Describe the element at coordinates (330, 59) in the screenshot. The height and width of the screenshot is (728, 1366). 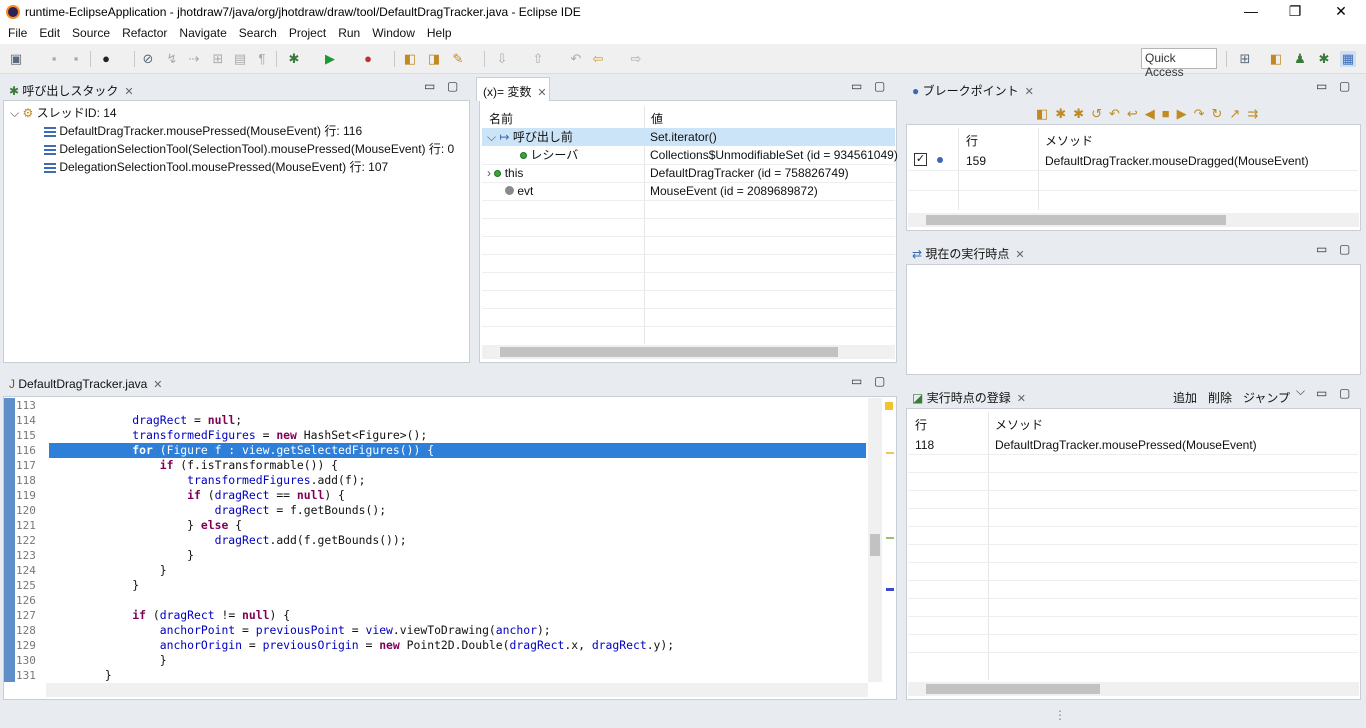
I see `run-icon: ▶` at that location.